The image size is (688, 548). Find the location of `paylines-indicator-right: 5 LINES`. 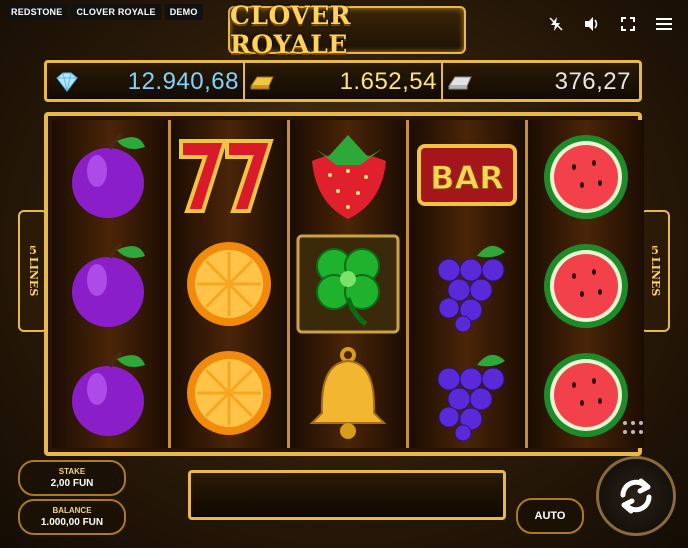

paylines-indicator-right: 5 LINES is located at coordinates (655, 271).